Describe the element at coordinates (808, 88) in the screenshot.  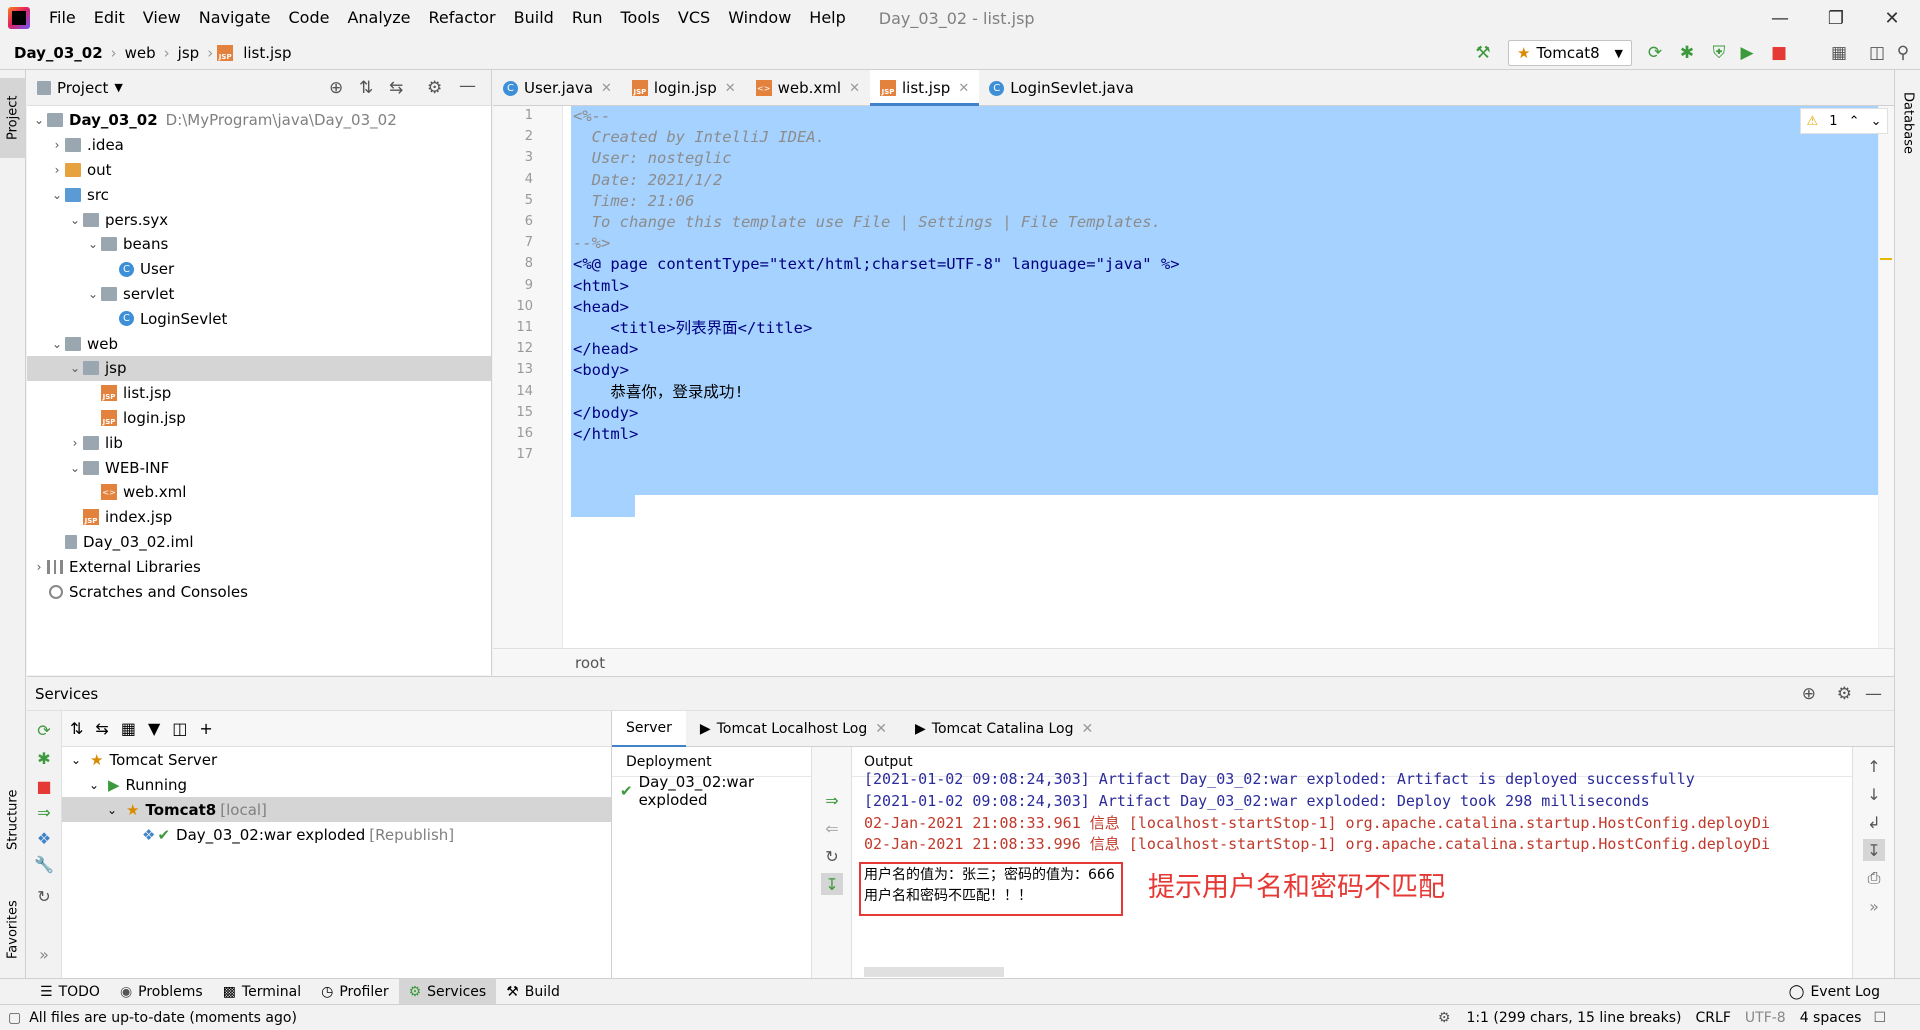
I see `tab-web-xml: <> web.xml ✕` at that location.